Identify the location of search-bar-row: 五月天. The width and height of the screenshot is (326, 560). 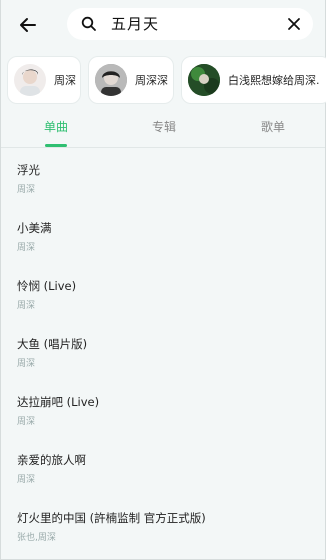
(163, 26).